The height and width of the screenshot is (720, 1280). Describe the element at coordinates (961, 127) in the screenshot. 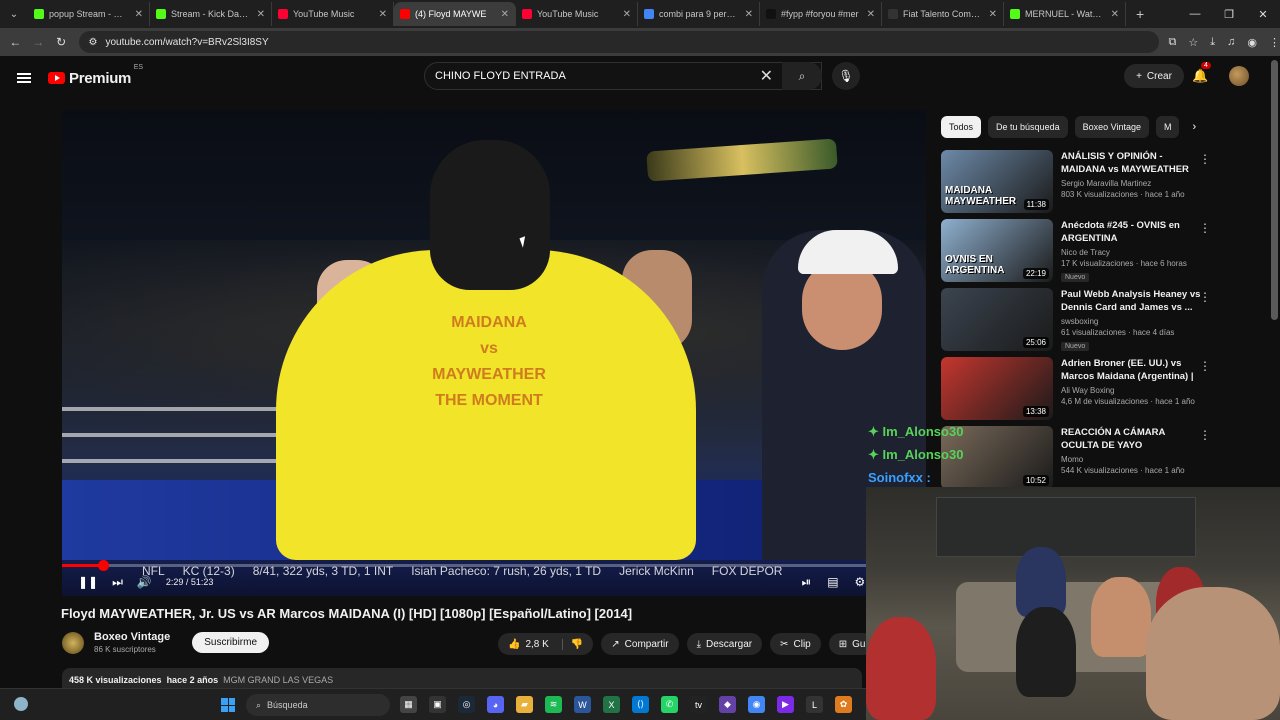

I see `chip-filter: Todos` at that location.